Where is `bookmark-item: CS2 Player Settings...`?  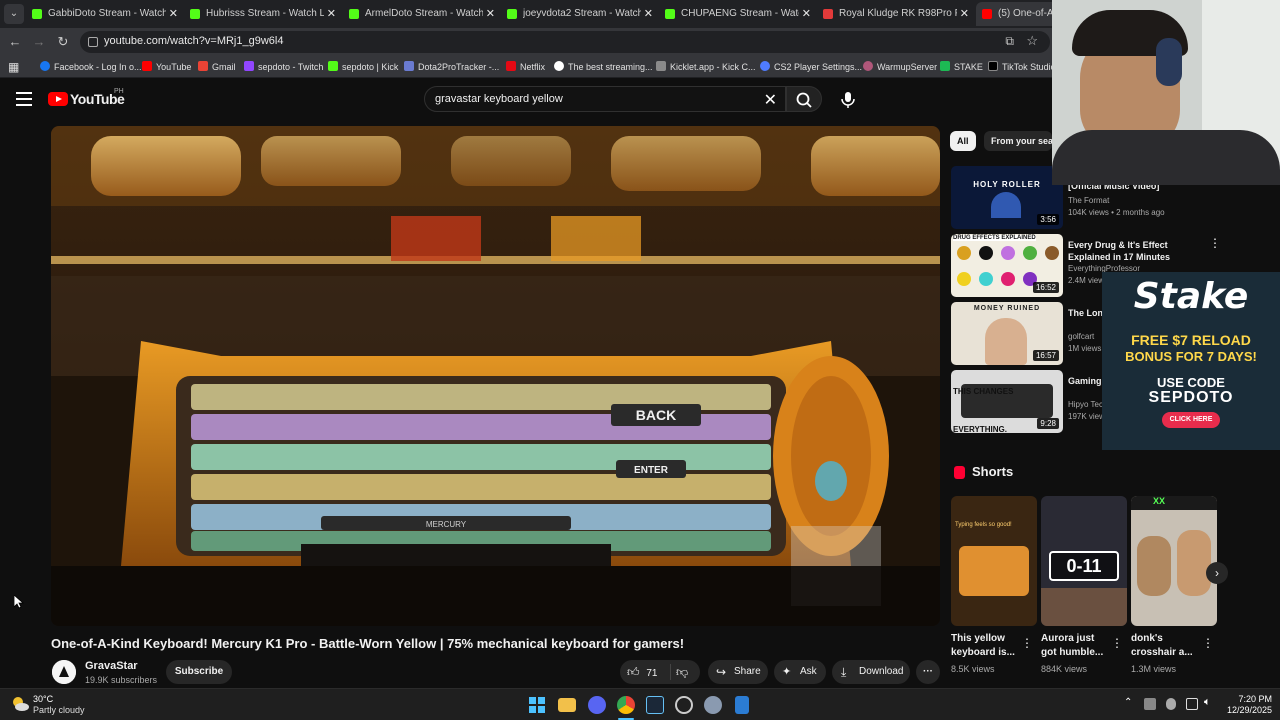 bookmark-item: CS2 Player Settings... is located at coordinates (811, 67).